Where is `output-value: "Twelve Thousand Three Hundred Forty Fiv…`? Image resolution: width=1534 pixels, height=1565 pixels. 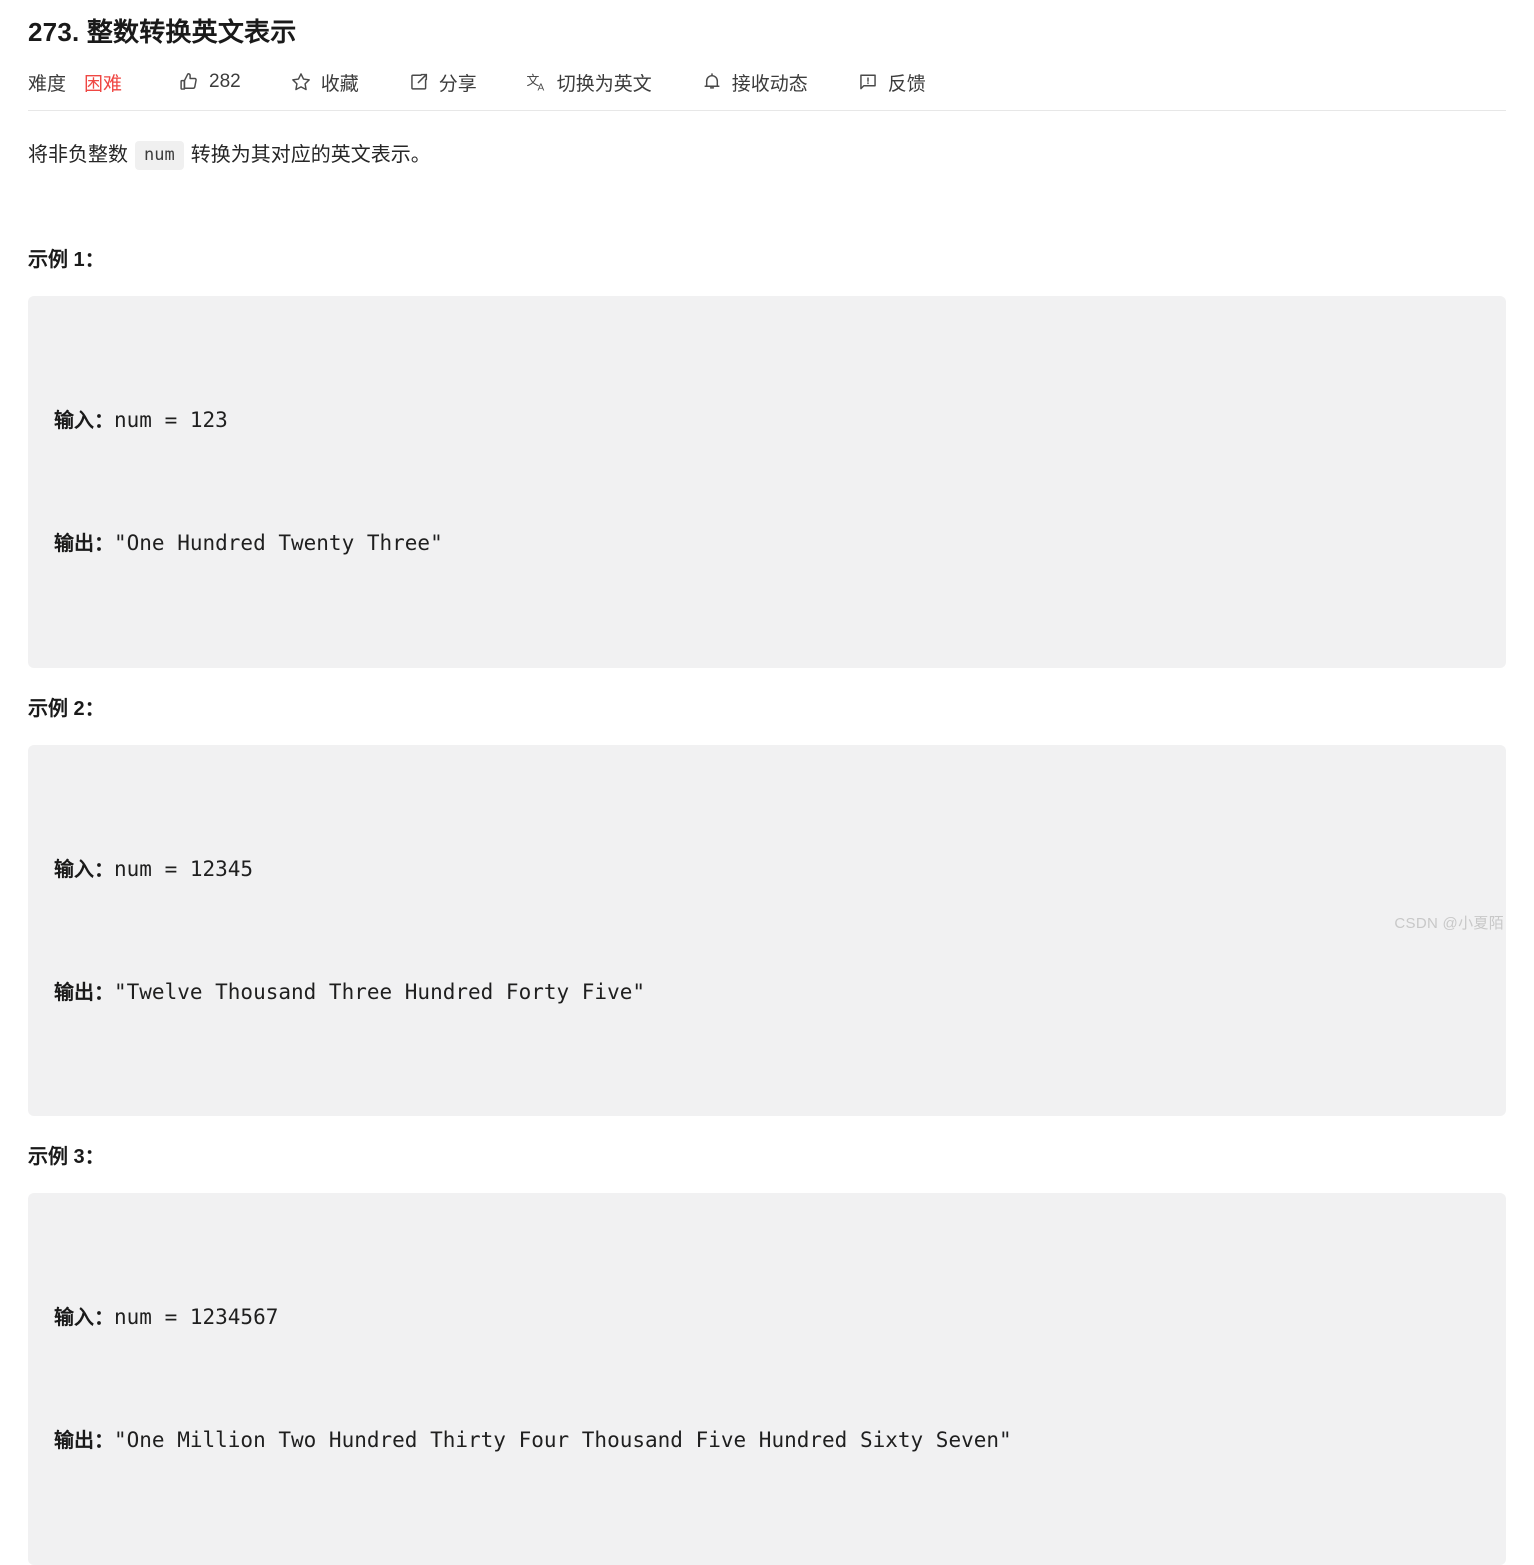 output-value: "Twelve Thousand Three Hundred Forty Fiv… is located at coordinates (380, 991).